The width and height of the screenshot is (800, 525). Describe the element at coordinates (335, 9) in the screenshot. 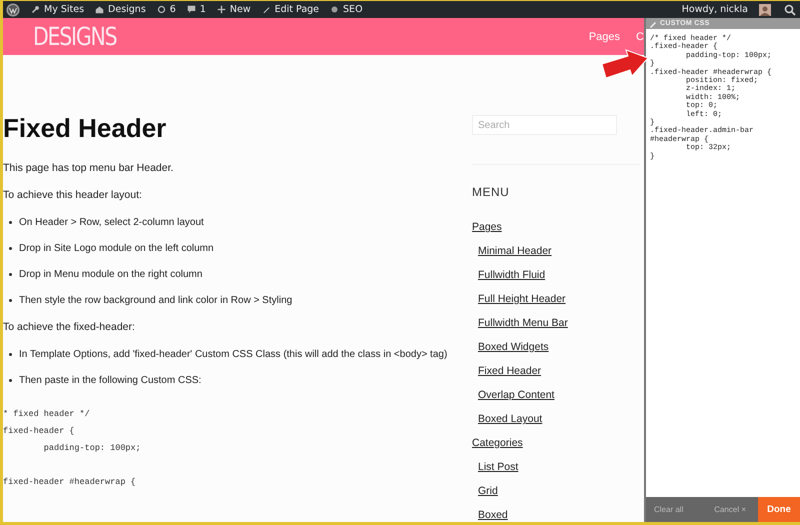

I see `dot-icon` at that location.